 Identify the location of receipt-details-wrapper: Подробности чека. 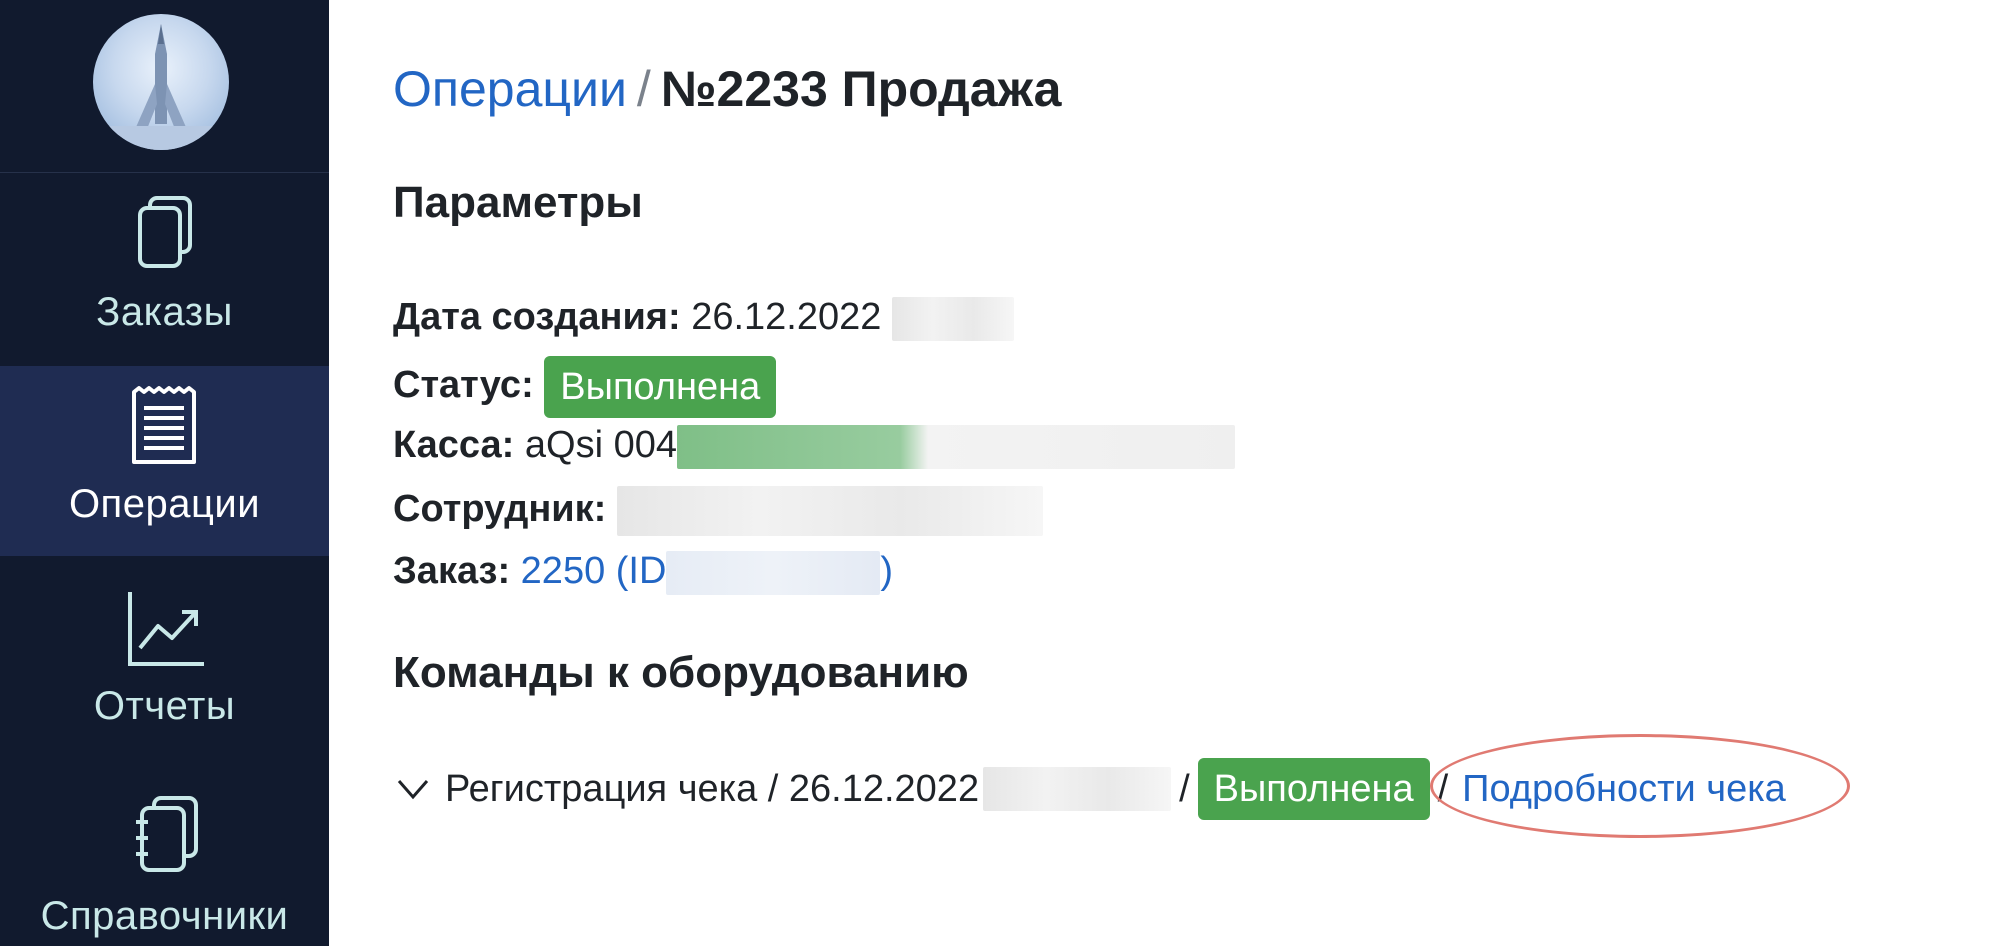
(1640, 785).